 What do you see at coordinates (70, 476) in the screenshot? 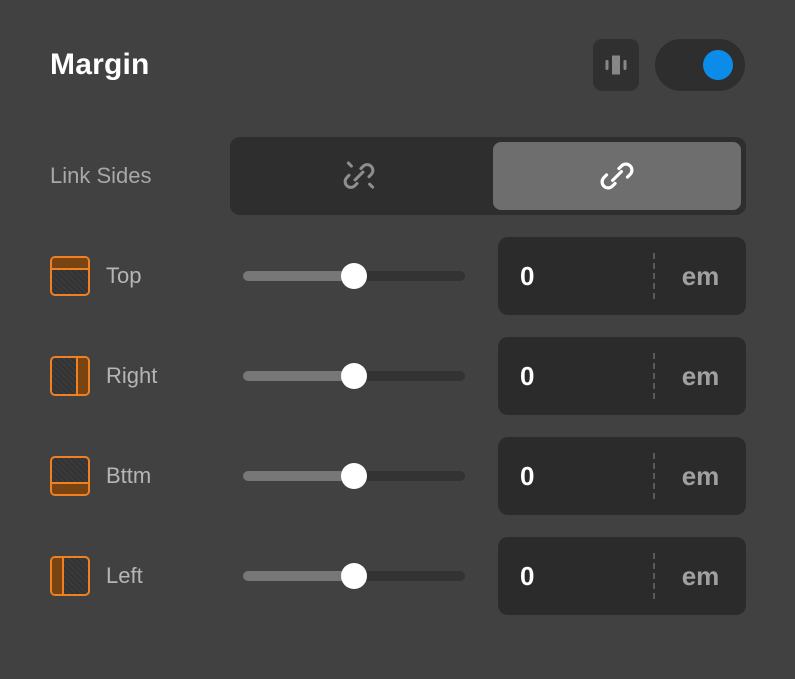
I see `margin-bottom-icon` at bounding box center [70, 476].